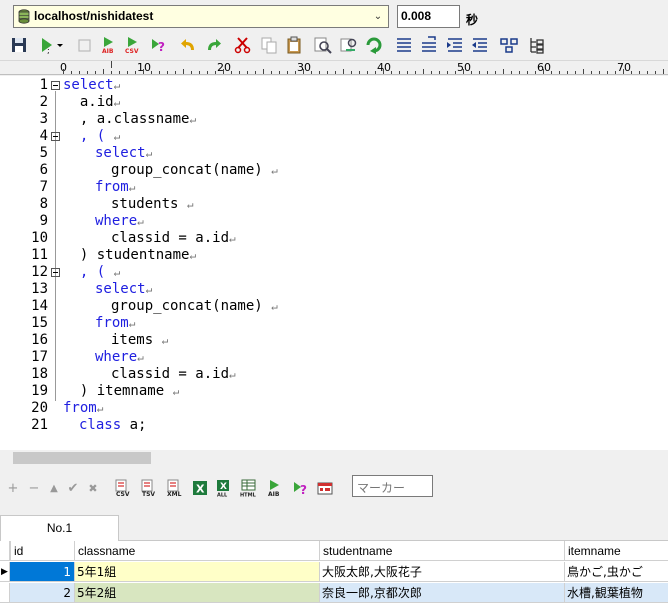 The image size is (668, 605). Describe the element at coordinates (455, 45) in the screenshot. I see `indent-icon` at that location.